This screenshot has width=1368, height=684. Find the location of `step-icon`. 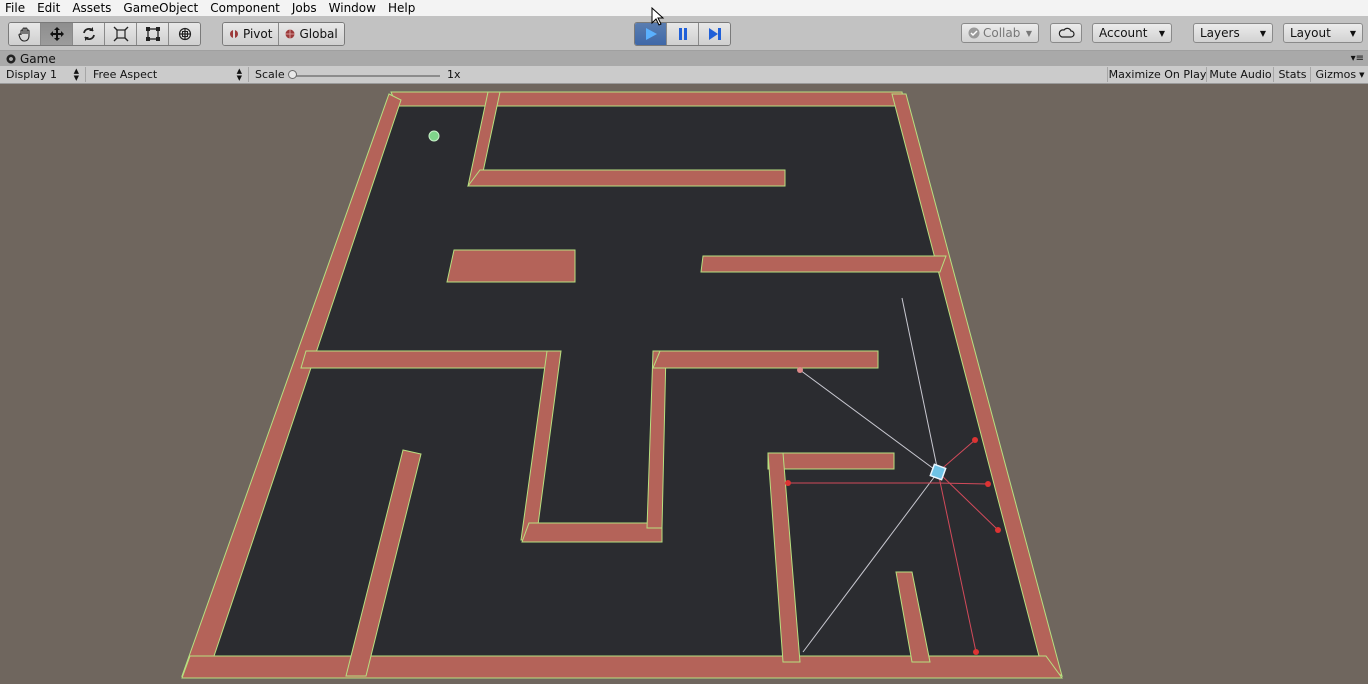

step-icon is located at coordinates (714, 34).